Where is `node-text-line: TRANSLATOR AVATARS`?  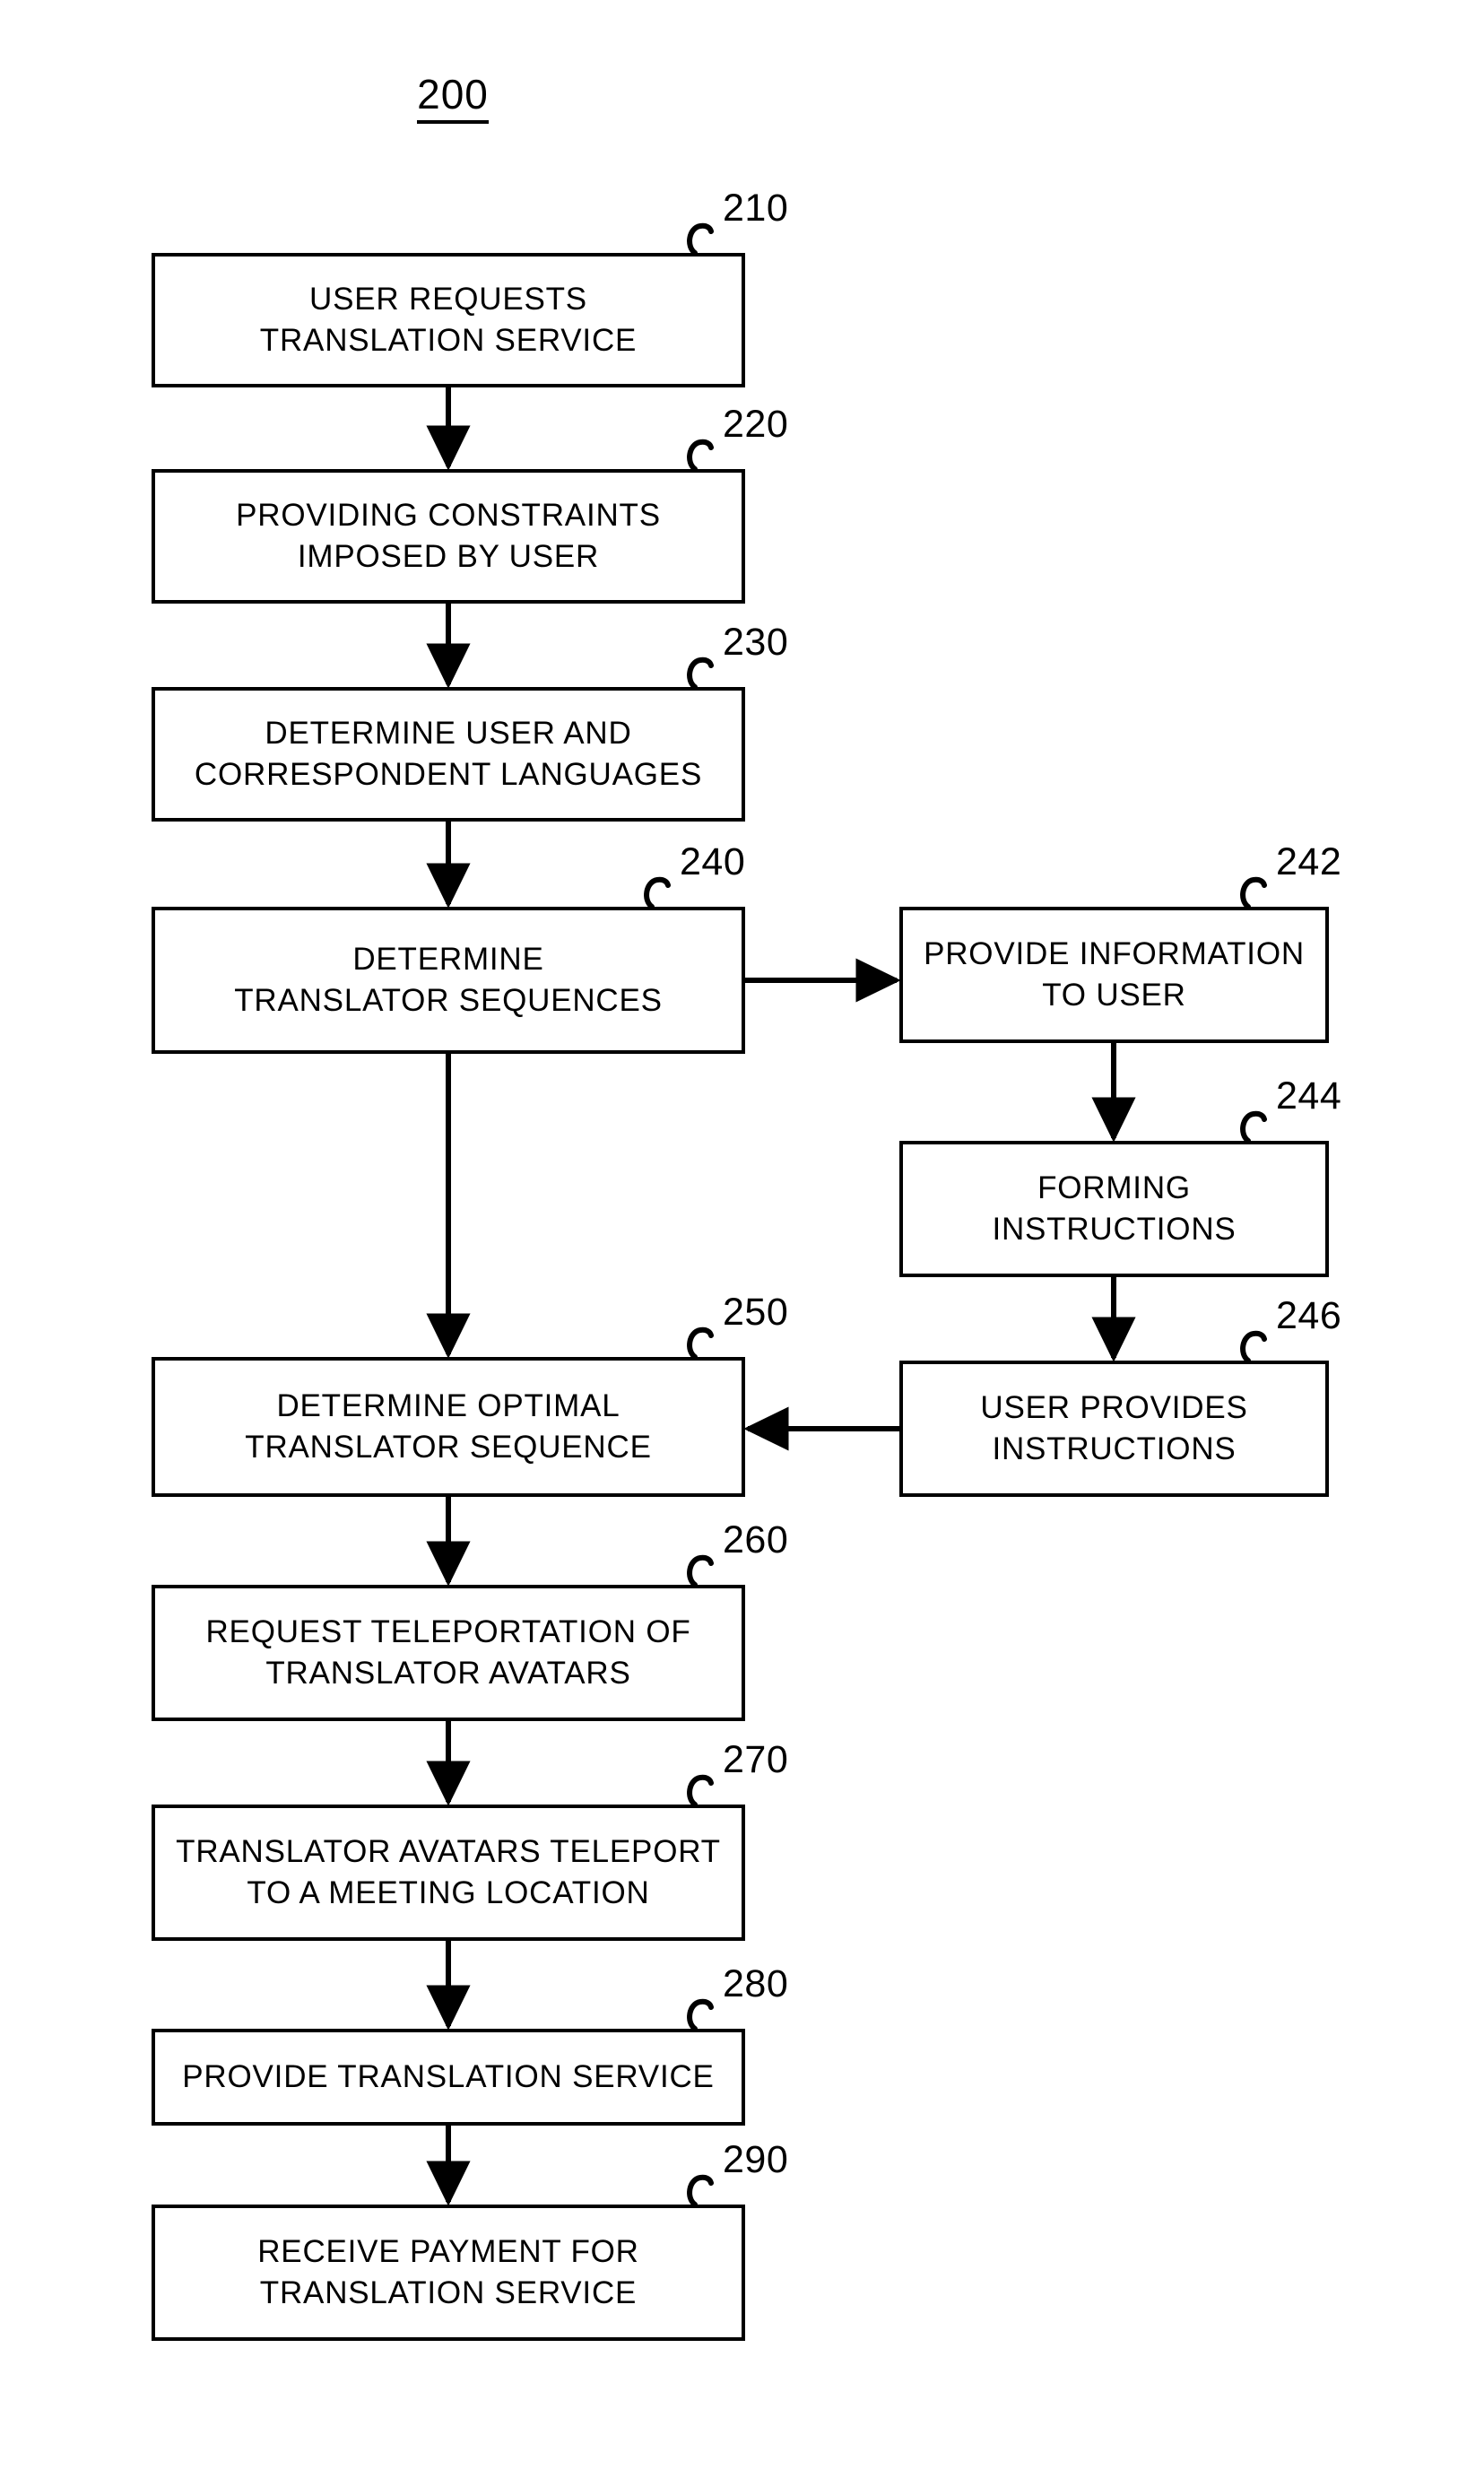
node-text-line: TRANSLATOR AVATARS is located at coordinates (448, 1673).